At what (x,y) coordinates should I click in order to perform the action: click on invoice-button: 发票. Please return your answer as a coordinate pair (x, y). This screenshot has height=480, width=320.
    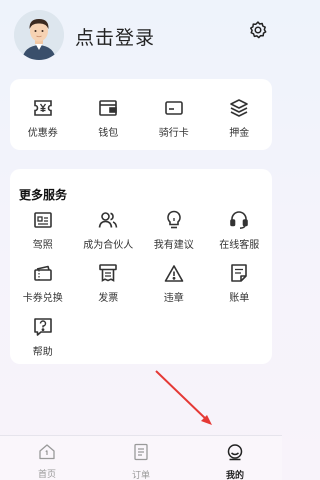
    Looking at the image, I should click on (109, 283).